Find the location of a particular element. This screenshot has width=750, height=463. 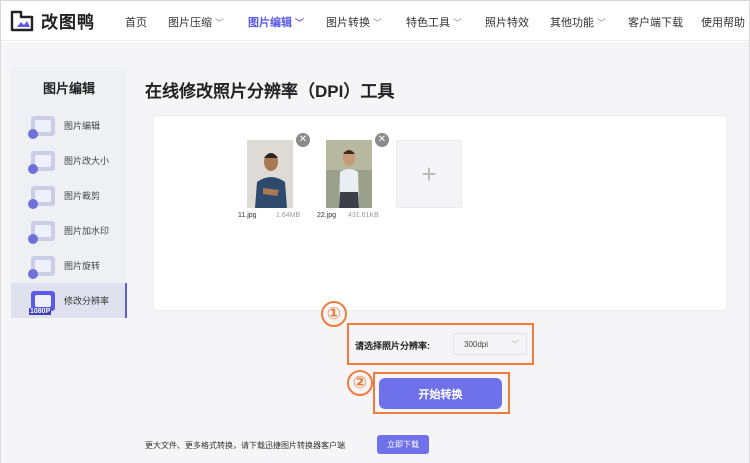

nav-label: 首页 is located at coordinates (136, 23).